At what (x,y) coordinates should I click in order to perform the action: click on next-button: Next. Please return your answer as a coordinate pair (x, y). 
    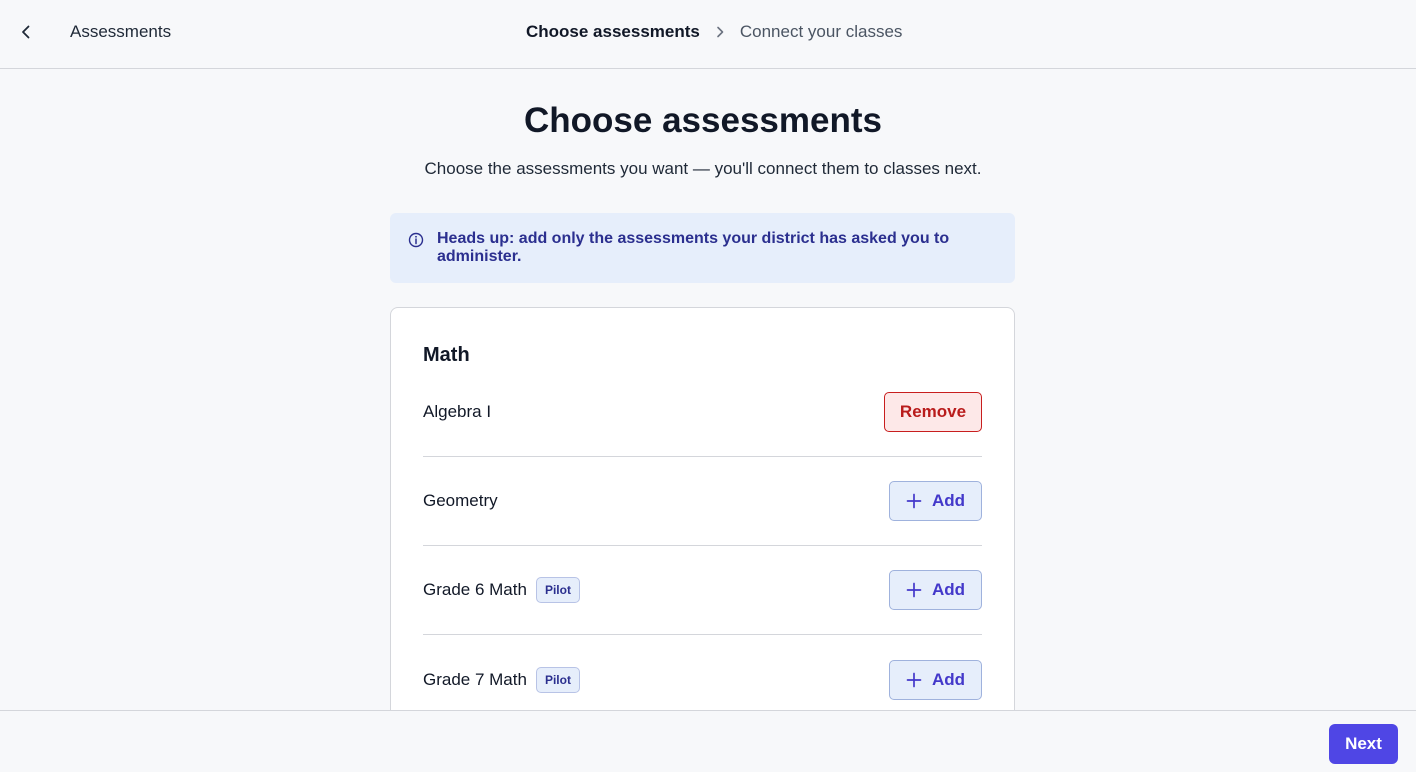
    Looking at the image, I should click on (1363, 744).